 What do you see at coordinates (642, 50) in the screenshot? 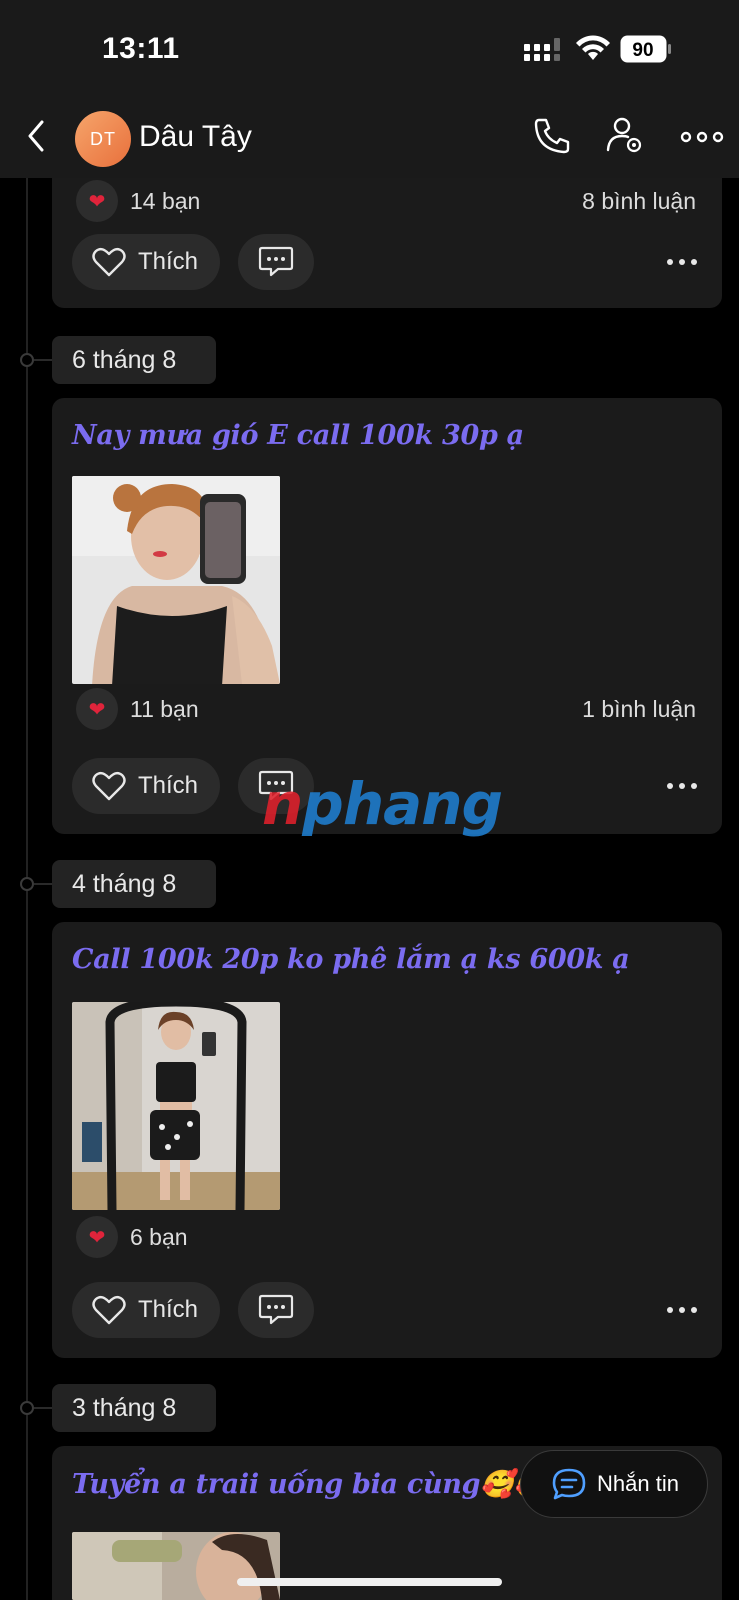
I see `battery-level: 90` at bounding box center [642, 50].